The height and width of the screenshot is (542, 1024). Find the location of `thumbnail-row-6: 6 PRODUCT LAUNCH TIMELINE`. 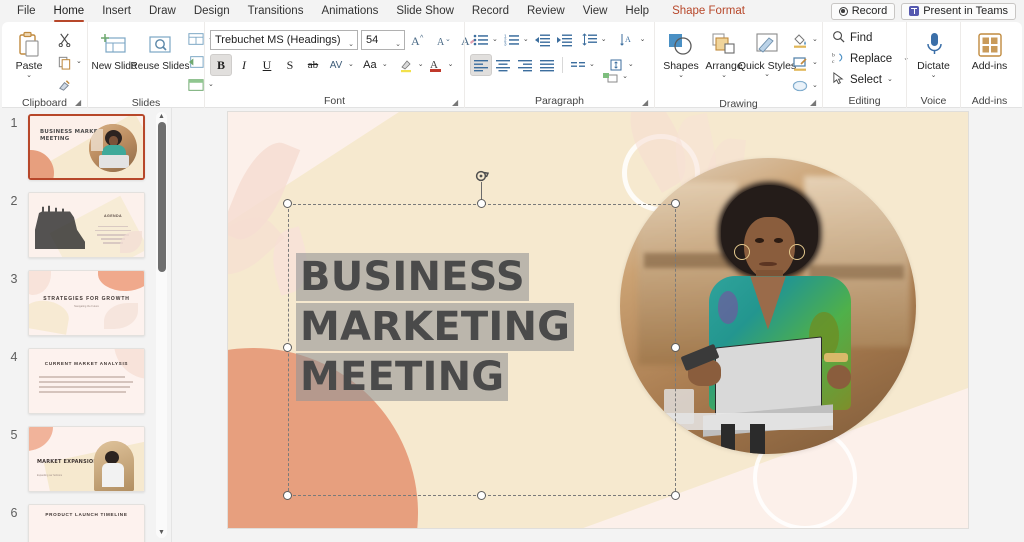

thumbnail-row-6: 6 PRODUCT LAUNCH TIMELINE is located at coordinates (85, 517).